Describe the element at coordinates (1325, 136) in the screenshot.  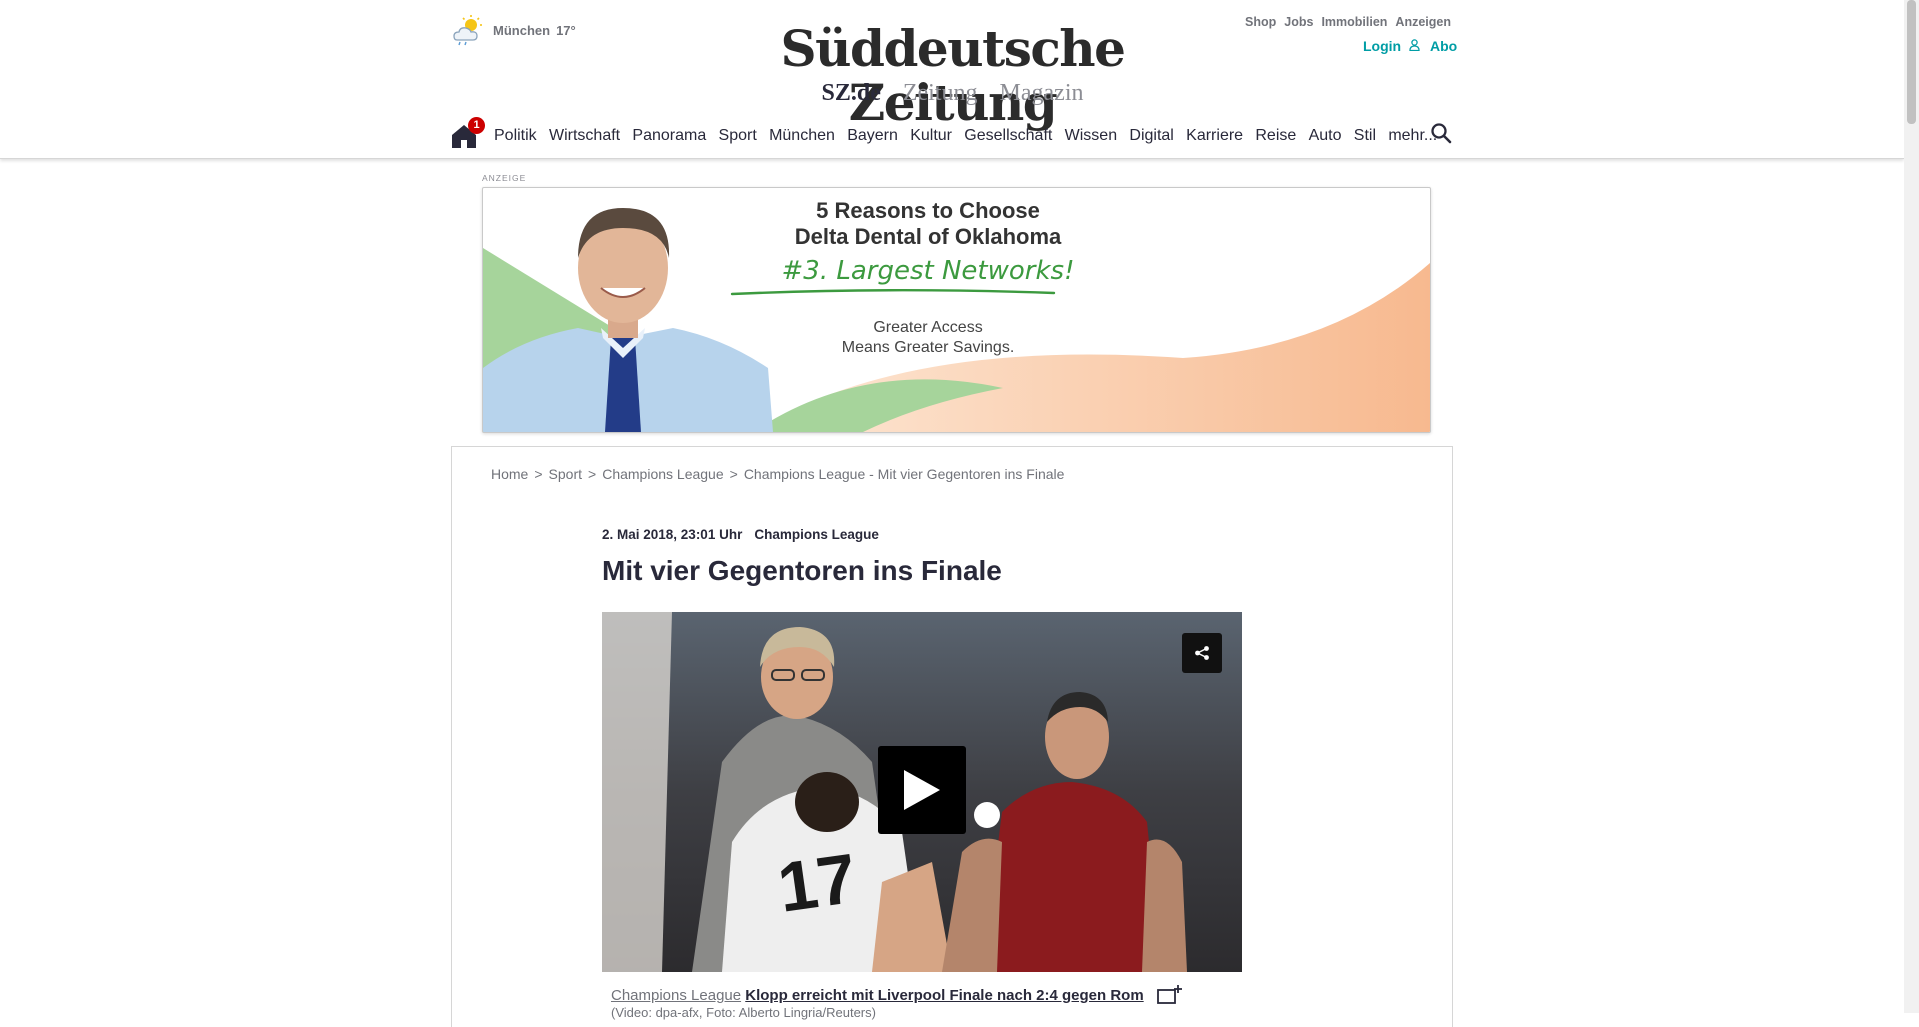
I see `nav-item-auto: Auto` at that location.